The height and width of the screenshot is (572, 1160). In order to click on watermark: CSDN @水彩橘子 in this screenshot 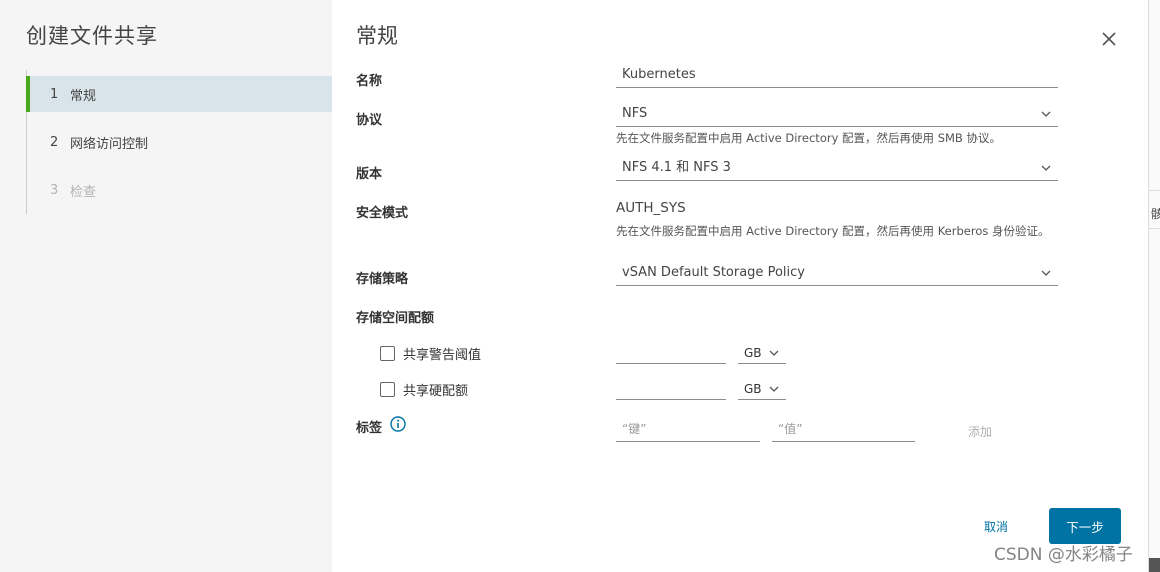, I will do `click(1063, 555)`.